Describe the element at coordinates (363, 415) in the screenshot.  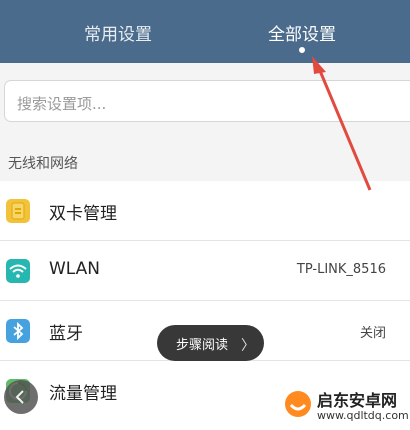
I see `watermark-url-text: www.qdltdq.com` at that location.